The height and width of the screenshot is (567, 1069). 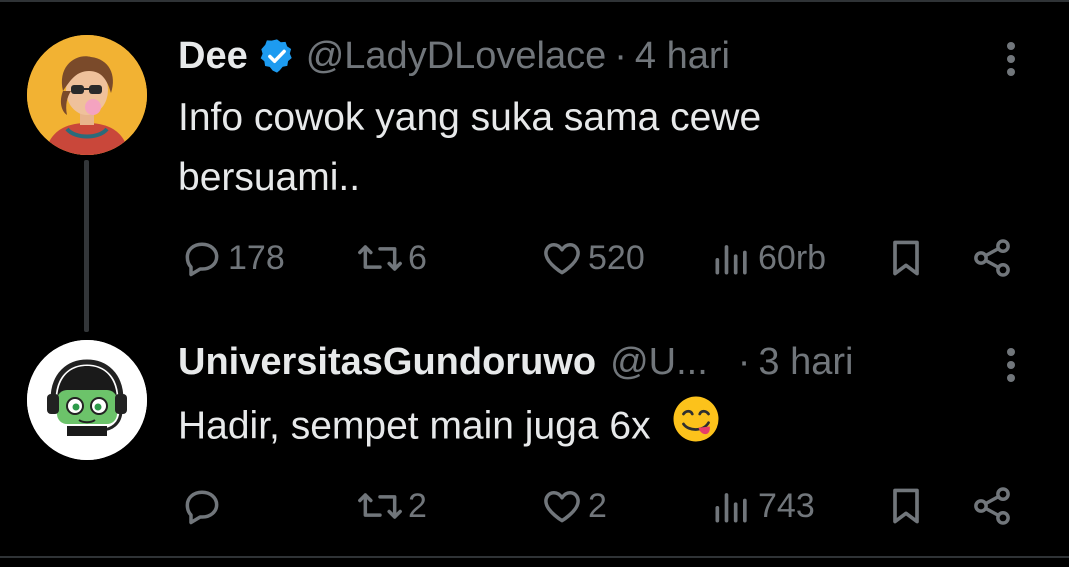 I want to click on tweet-header: UniversitasGundoruwo @U... · 3 hari, so click(x=515, y=362).